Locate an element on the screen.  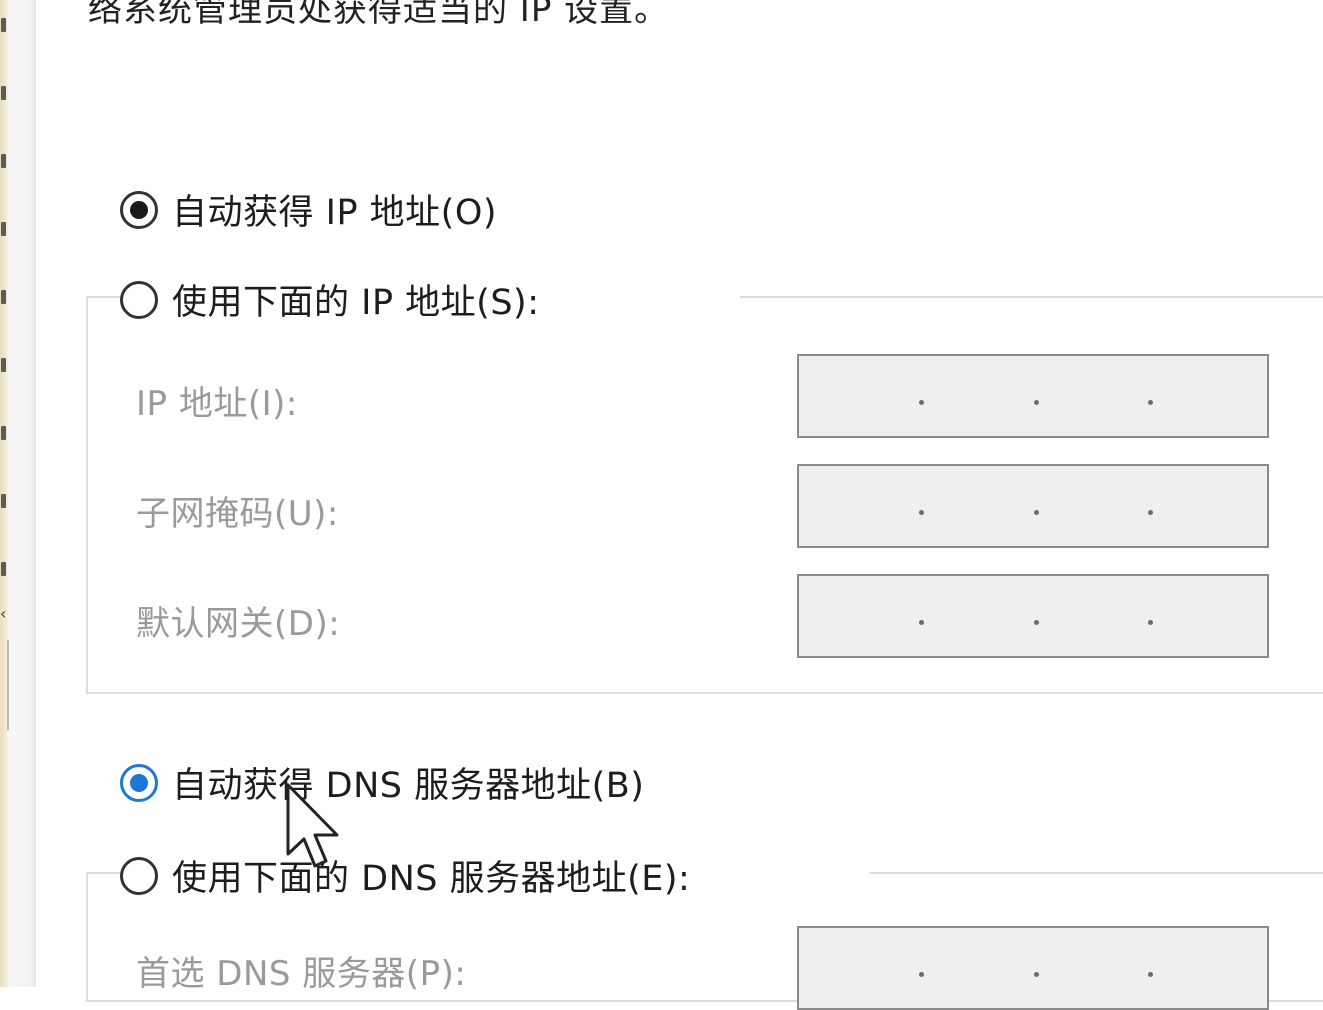
ip-address-label: IP 地址(I): is located at coordinates (217, 404).